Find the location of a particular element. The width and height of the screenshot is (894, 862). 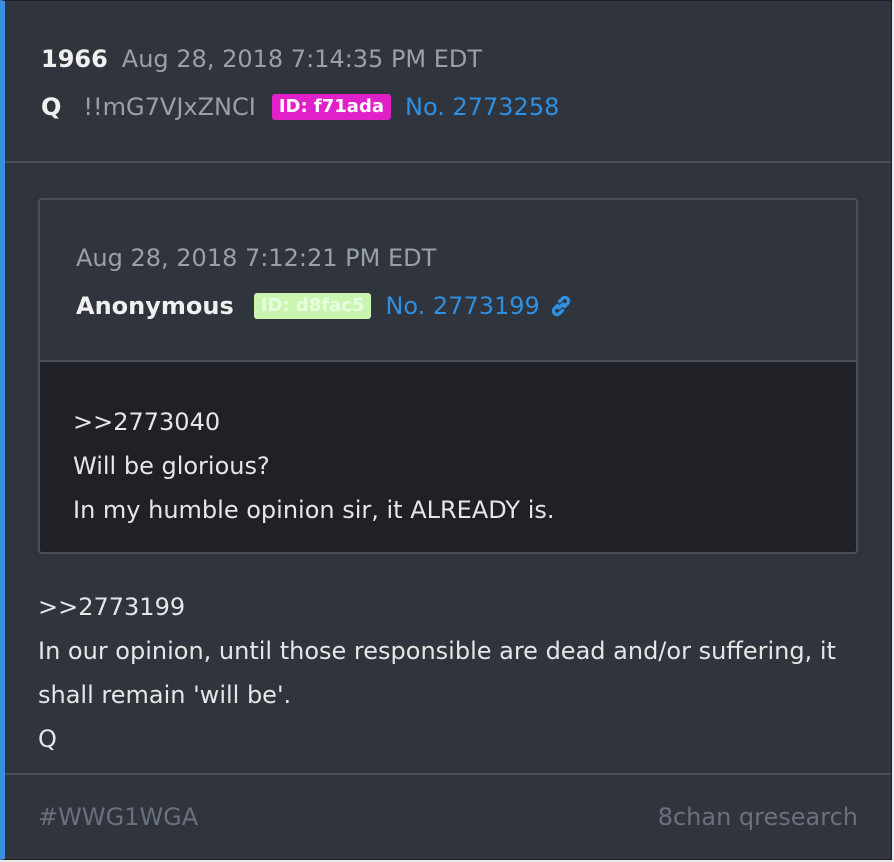

post-tripcode: !!mG7VJxZNCI is located at coordinates (169, 107).